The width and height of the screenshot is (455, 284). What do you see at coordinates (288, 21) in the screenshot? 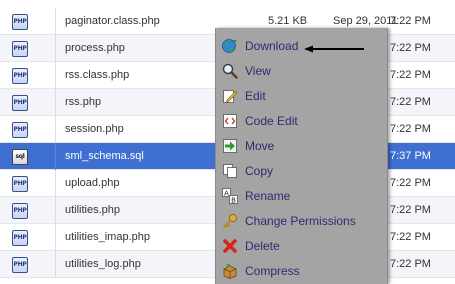
I see `file-size: 5.21 KB` at bounding box center [288, 21].